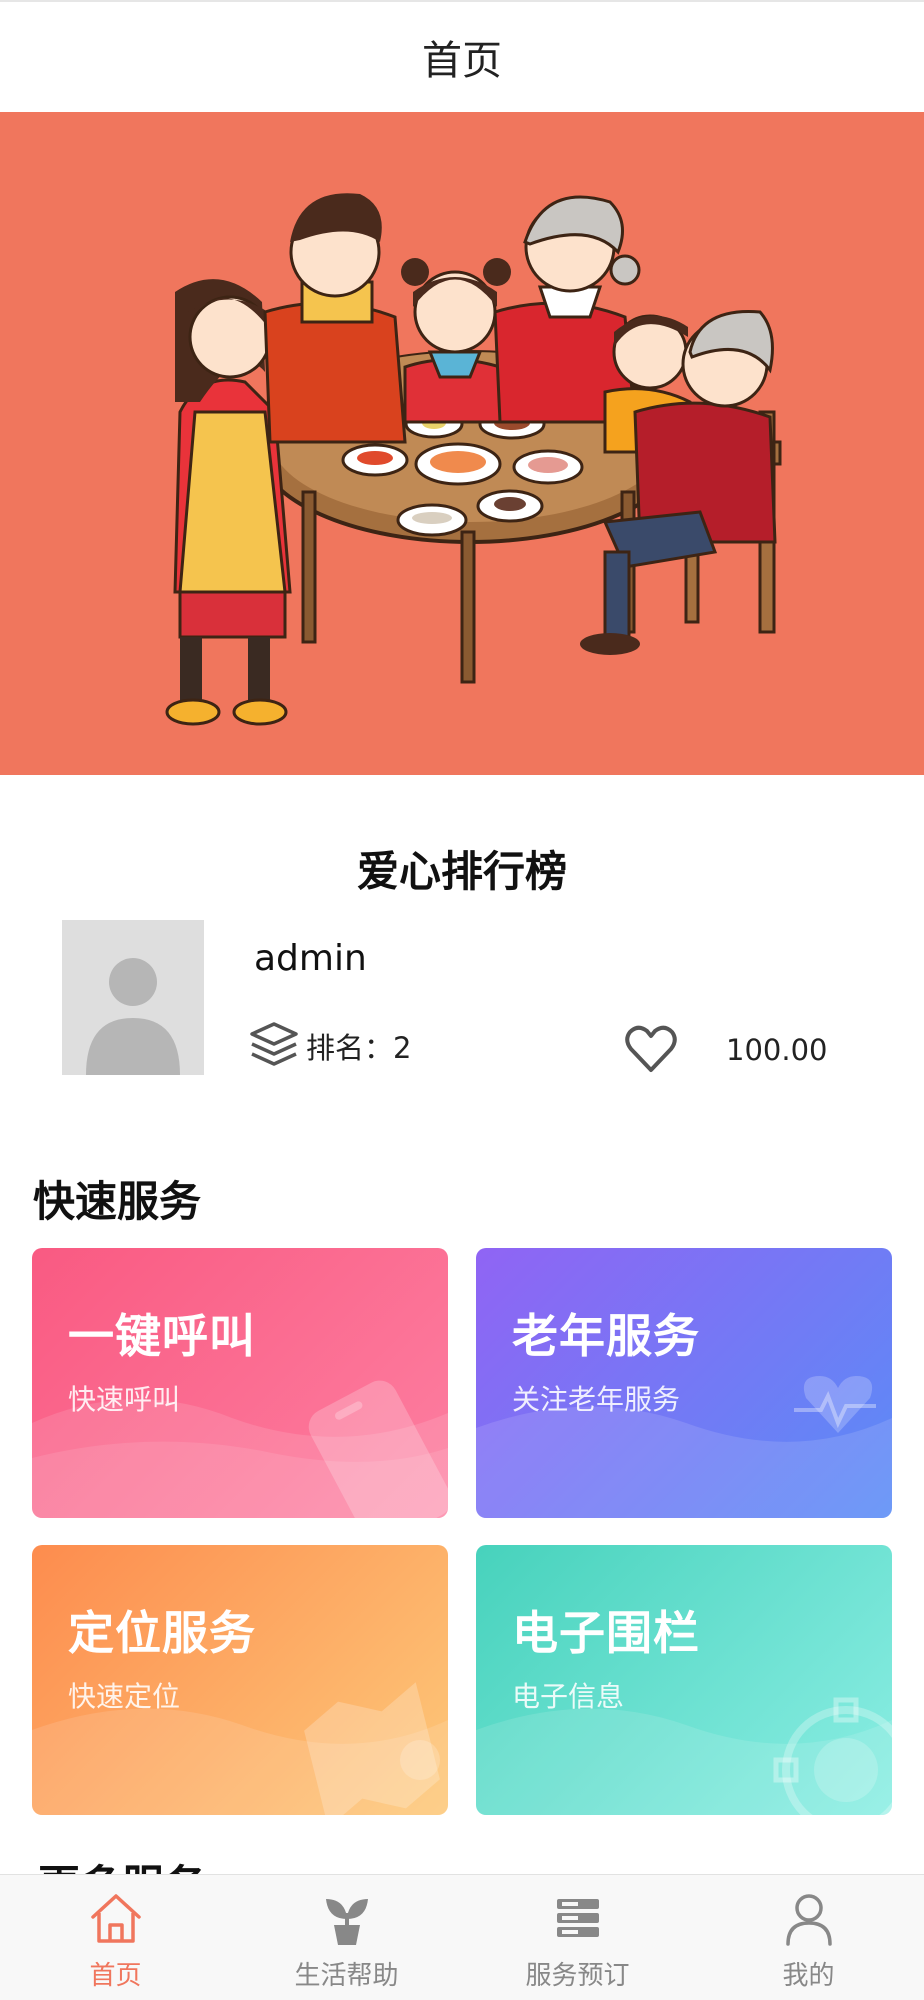 This screenshot has height=2000, width=924. Describe the element at coordinates (577, 1937) in the screenshot. I see `tab-service-booking: 服务预订` at that location.